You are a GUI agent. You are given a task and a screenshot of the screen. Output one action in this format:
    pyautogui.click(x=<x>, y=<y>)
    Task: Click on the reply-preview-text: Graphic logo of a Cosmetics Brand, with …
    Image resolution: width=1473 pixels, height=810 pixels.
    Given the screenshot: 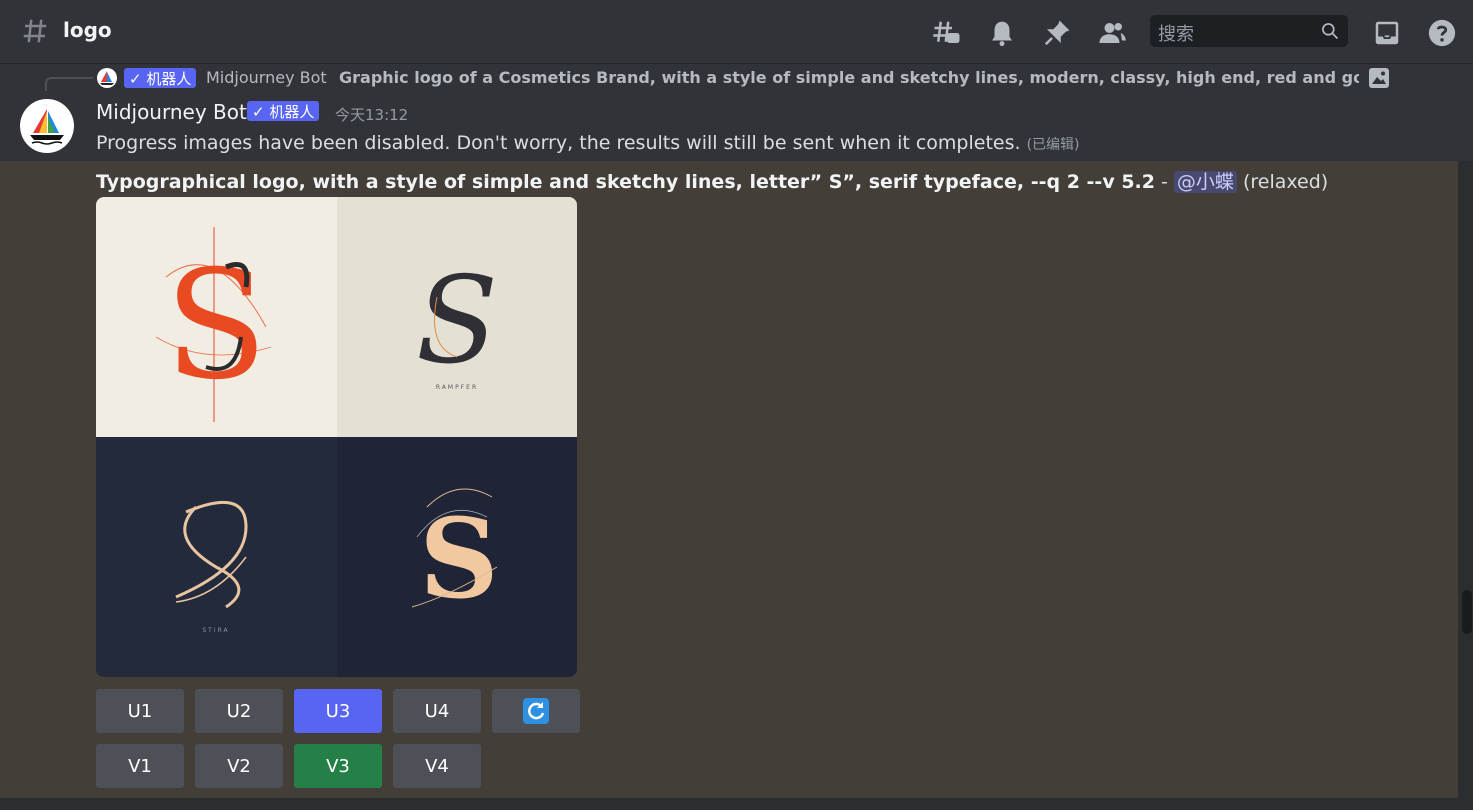 What is the action you would take?
    pyautogui.click(x=849, y=77)
    